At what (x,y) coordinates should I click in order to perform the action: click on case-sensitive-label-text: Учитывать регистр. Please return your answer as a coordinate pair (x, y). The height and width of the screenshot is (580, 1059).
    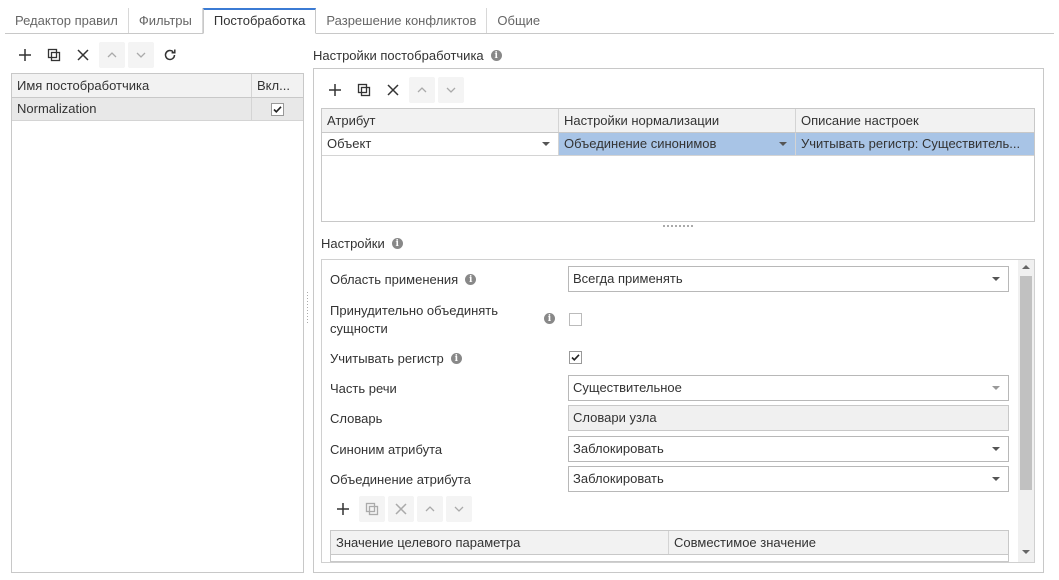
    Looking at the image, I should click on (387, 358).